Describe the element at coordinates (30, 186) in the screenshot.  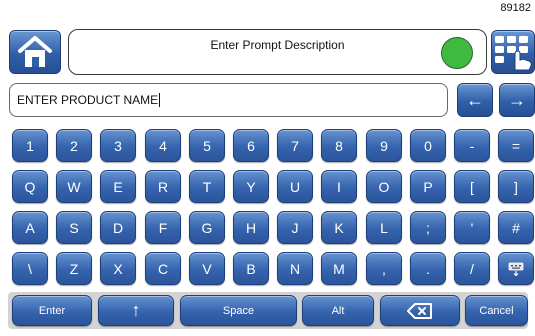
I see `key-q: Q` at that location.